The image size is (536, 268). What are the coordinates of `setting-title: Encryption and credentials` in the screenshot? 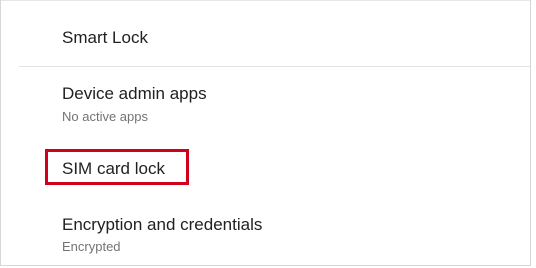 It's located at (162, 224).